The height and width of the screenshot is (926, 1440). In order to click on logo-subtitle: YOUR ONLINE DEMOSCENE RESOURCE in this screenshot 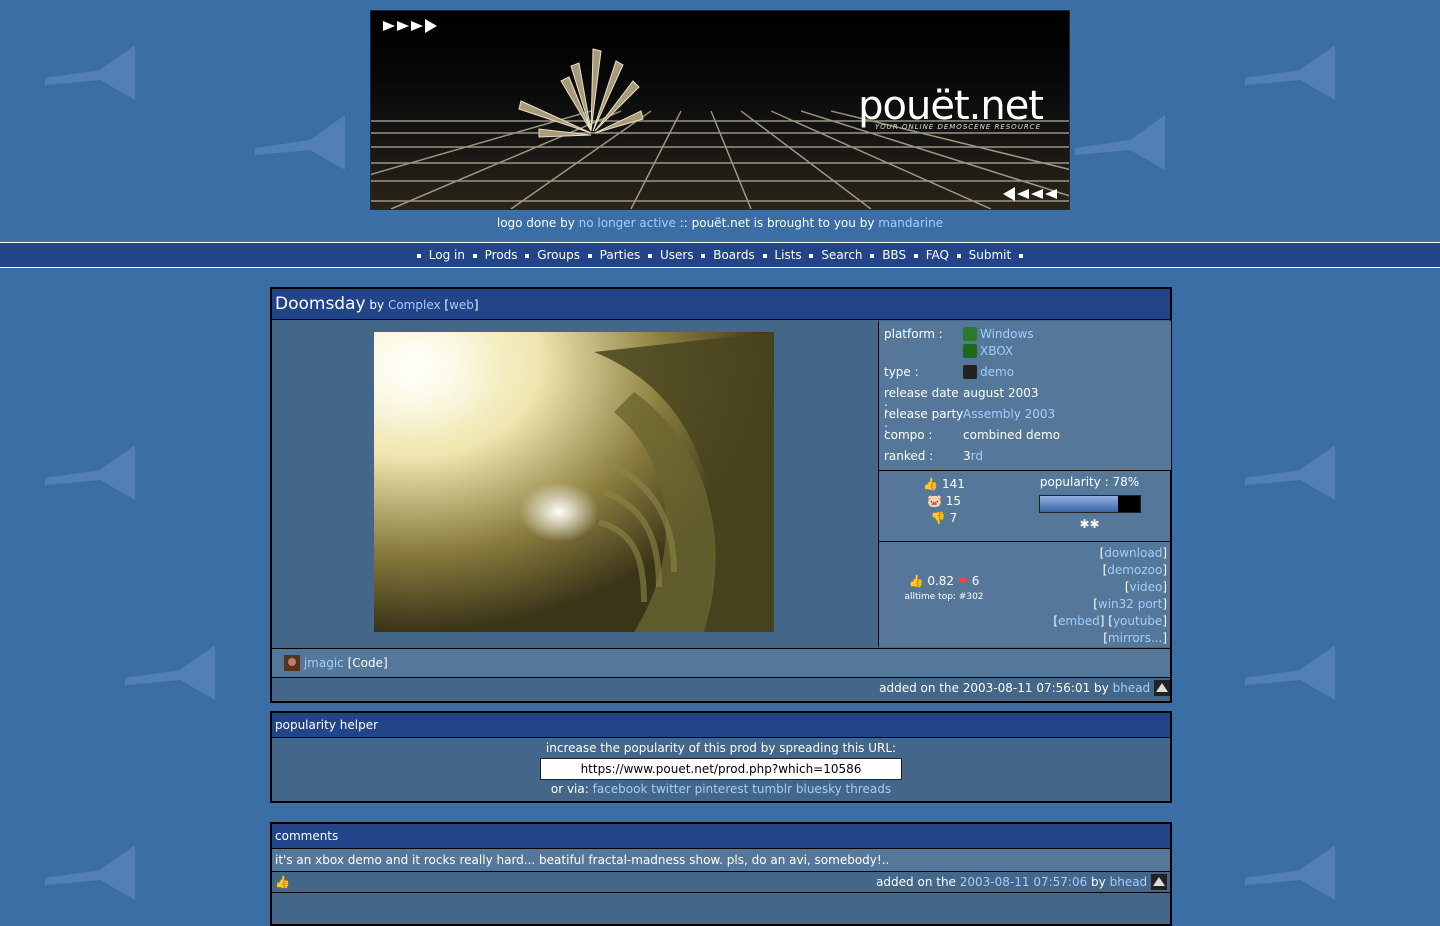, I will do `click(957, 127)`.